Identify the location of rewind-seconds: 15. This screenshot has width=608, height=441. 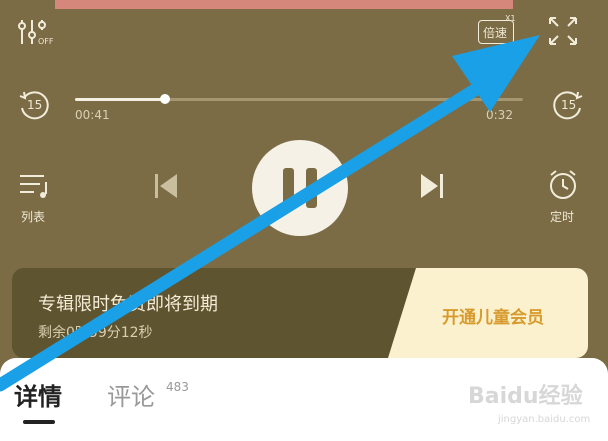
(35, 105).